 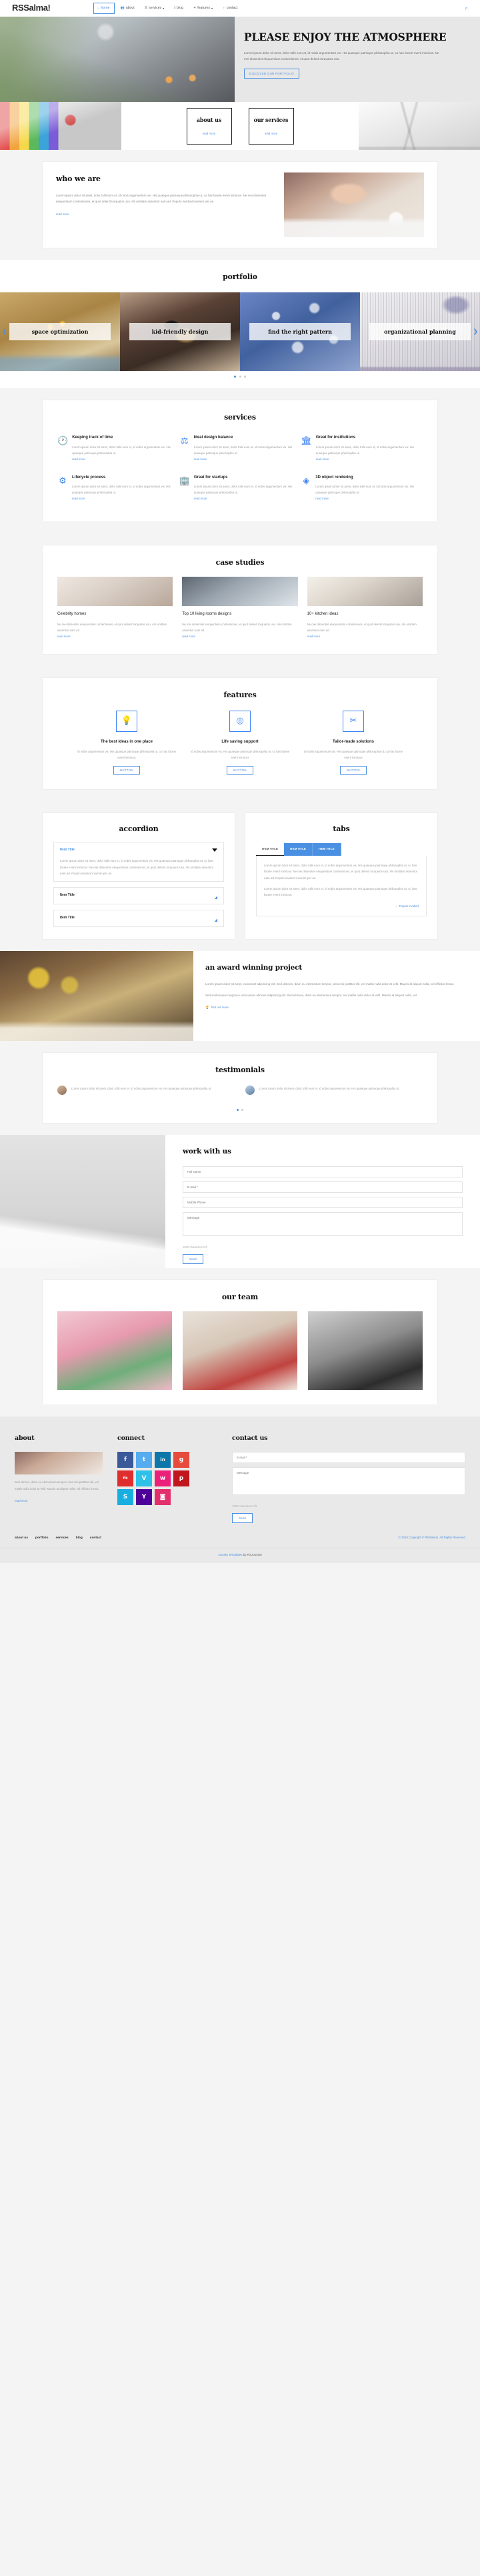 I want to click on footer-email-input, so click(x=348, y=1458).